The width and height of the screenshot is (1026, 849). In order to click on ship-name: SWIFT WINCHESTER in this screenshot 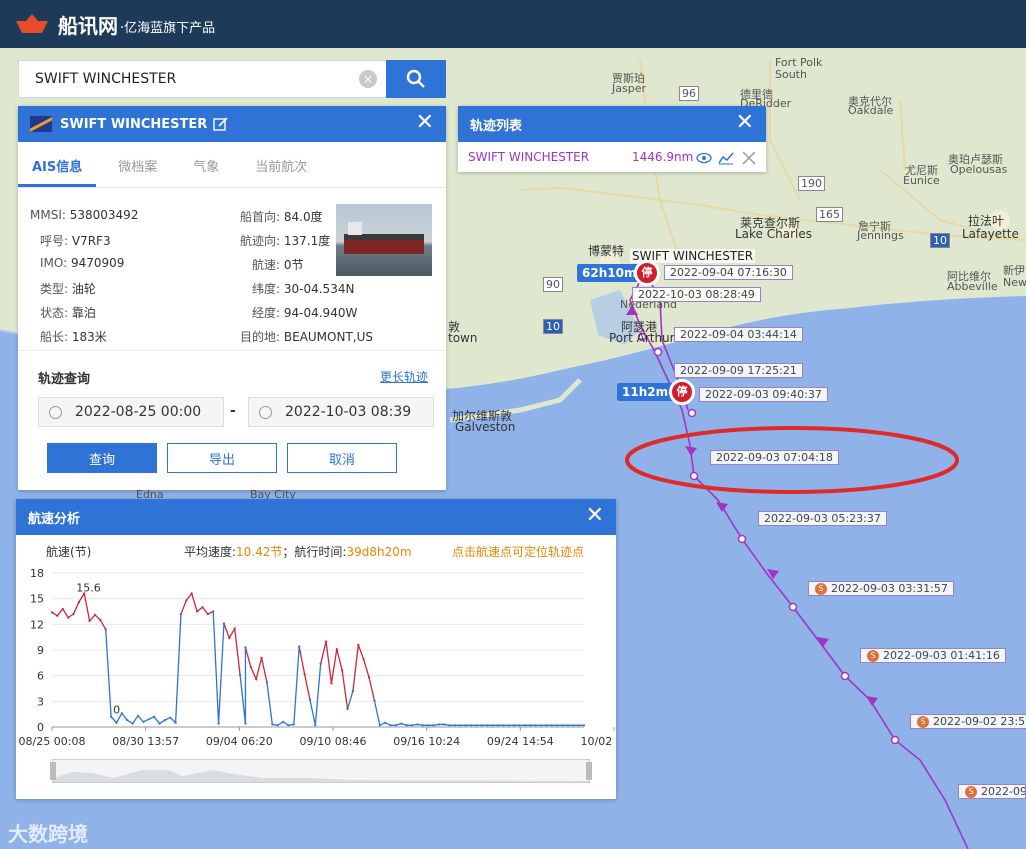, I will do `click(134, 124)`.